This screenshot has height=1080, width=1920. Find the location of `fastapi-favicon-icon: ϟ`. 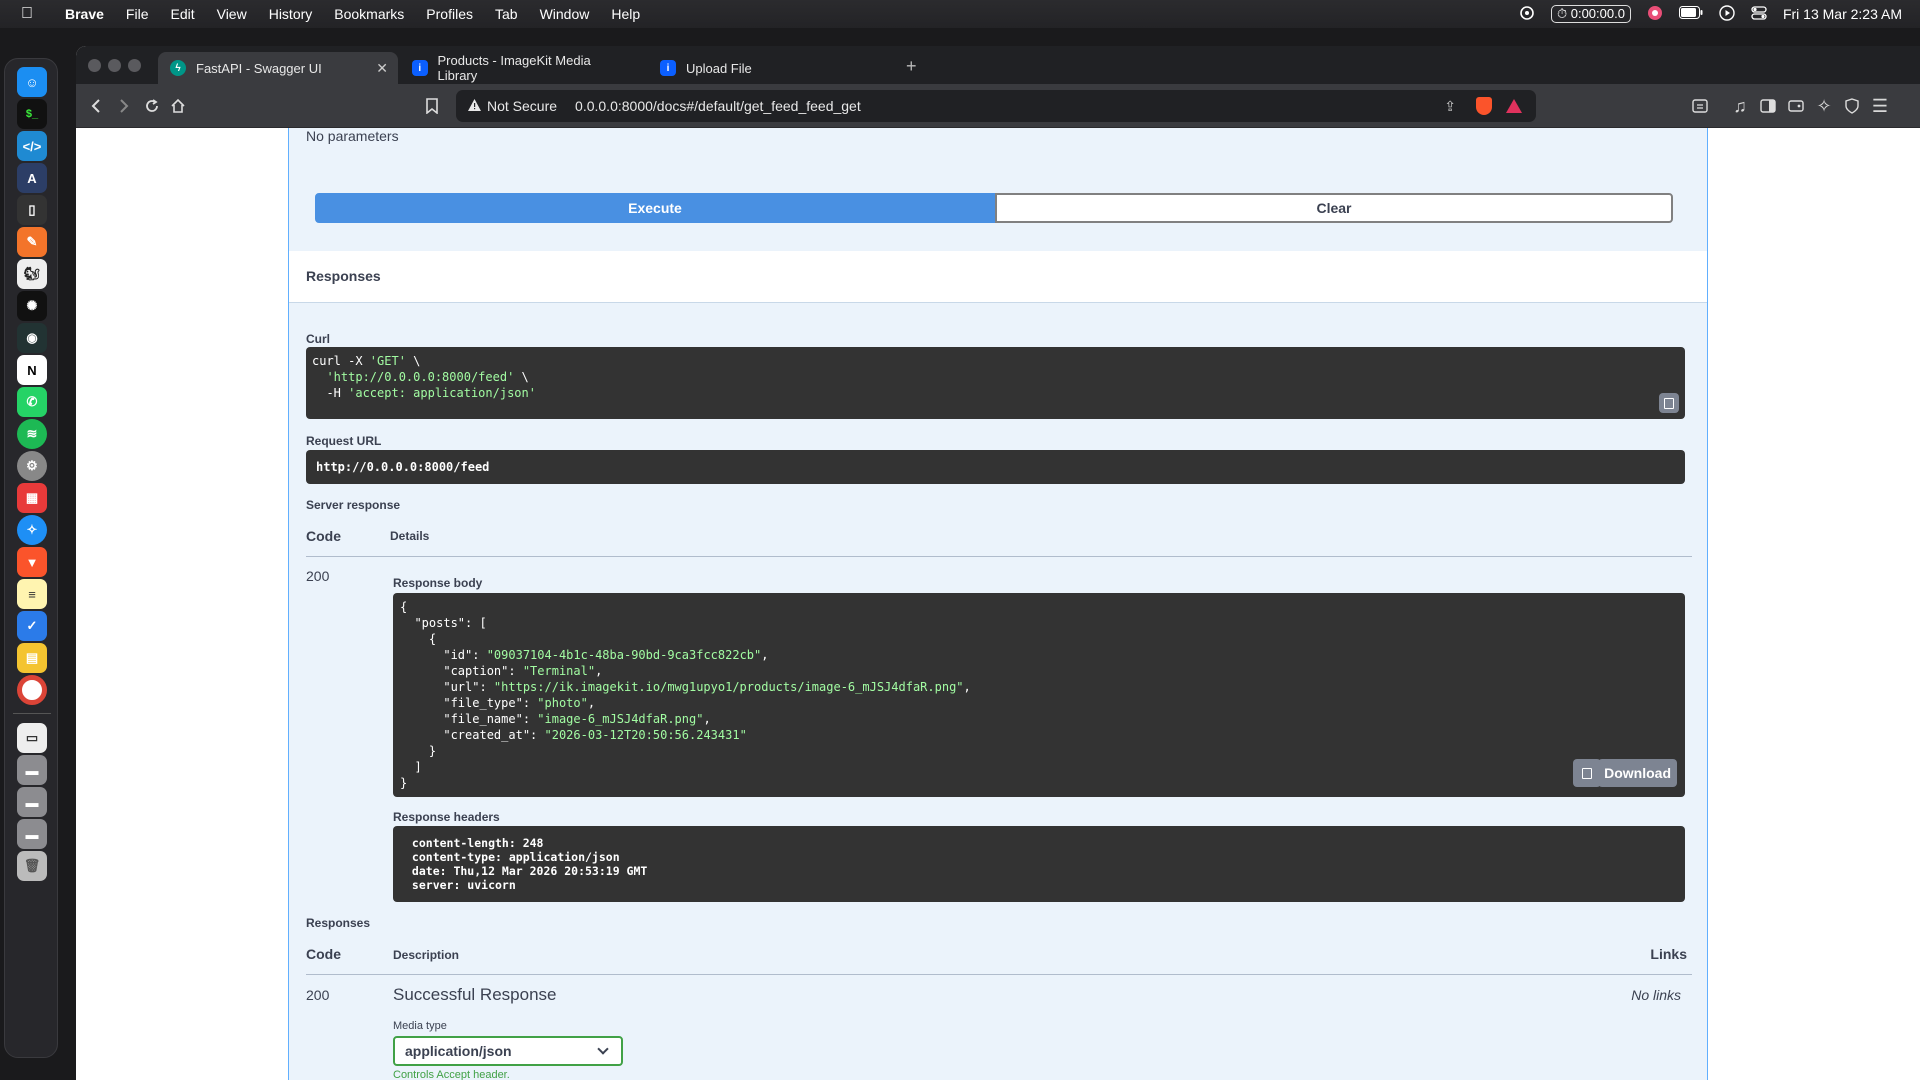

fastapi-favicon-icon: ϟ is located at coordinates (178, 68).